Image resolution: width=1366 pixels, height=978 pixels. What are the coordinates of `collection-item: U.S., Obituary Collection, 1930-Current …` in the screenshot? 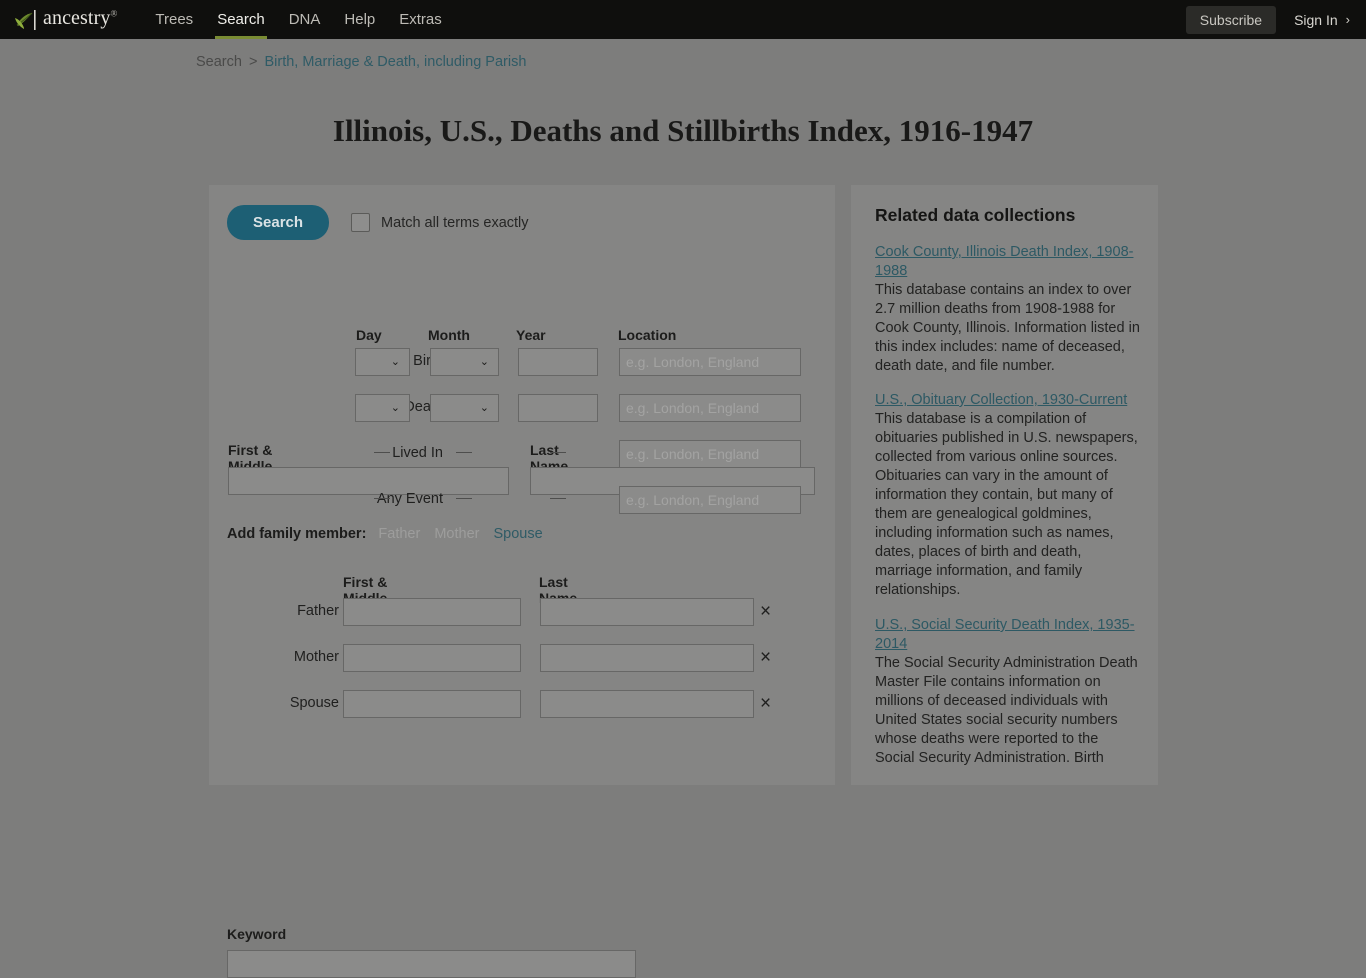 It's located at (1007, 495).